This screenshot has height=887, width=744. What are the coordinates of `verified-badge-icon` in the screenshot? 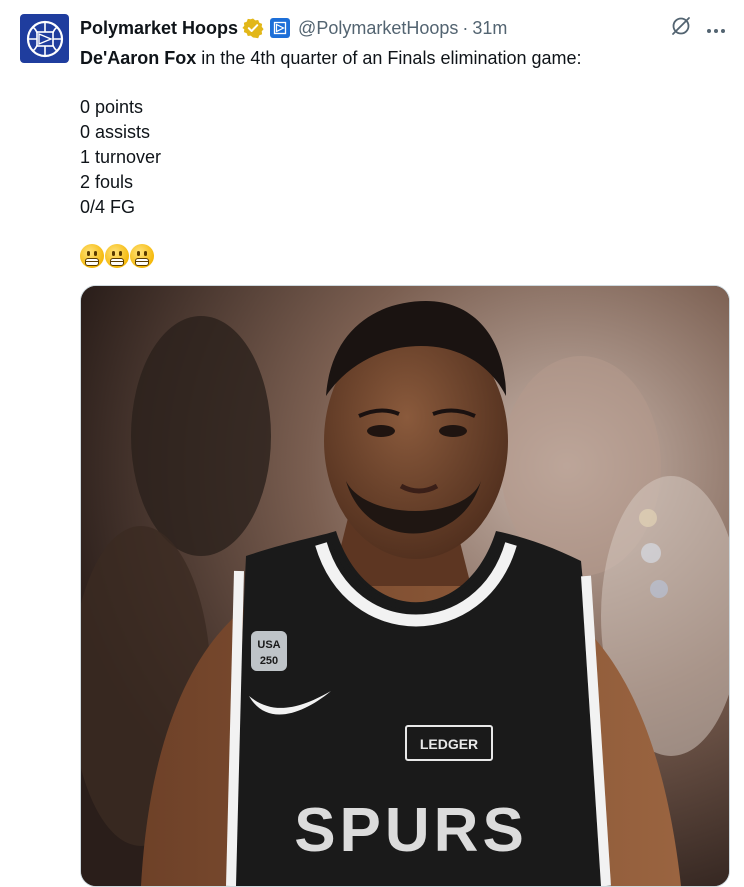 It's located at (253, 28).